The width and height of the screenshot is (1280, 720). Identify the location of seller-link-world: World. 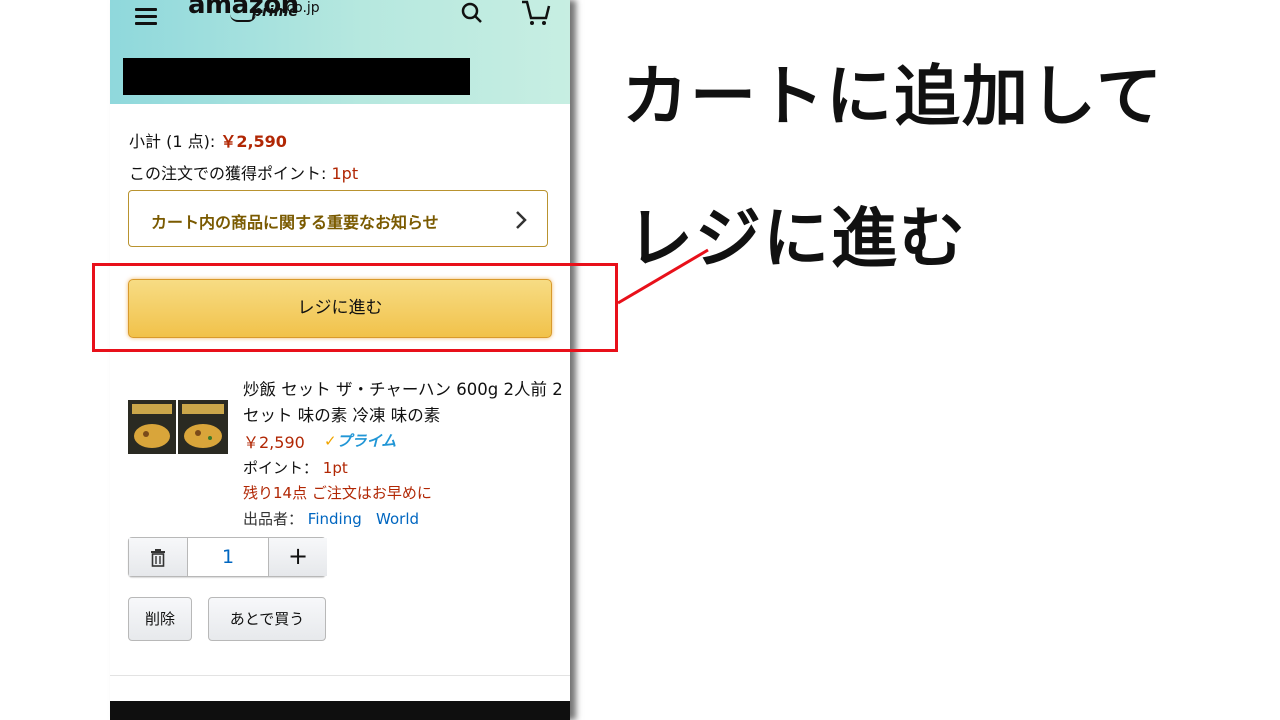
(397, 519).